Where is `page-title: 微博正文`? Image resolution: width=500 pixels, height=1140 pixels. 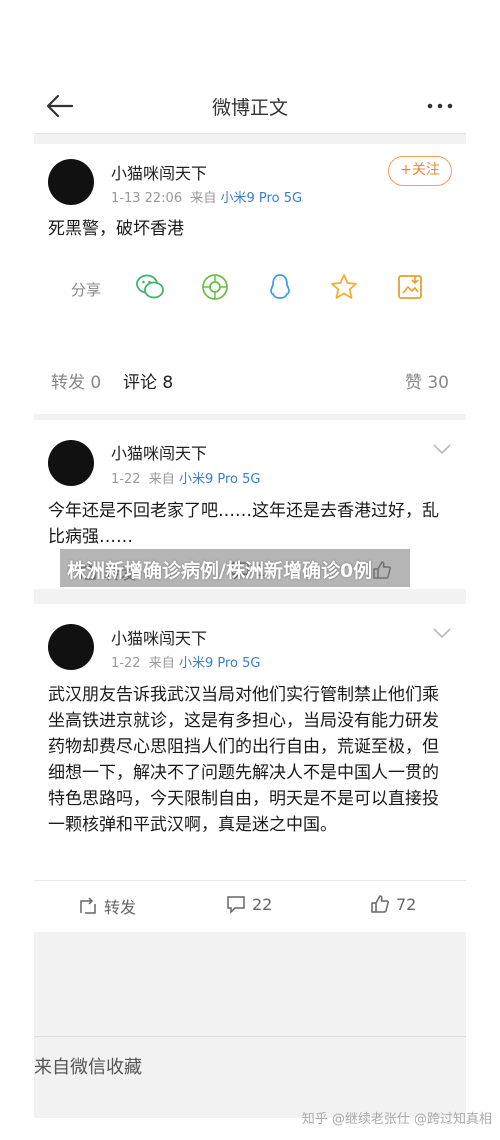
page-title: 微博正文 is located at coordinates (249, 108).